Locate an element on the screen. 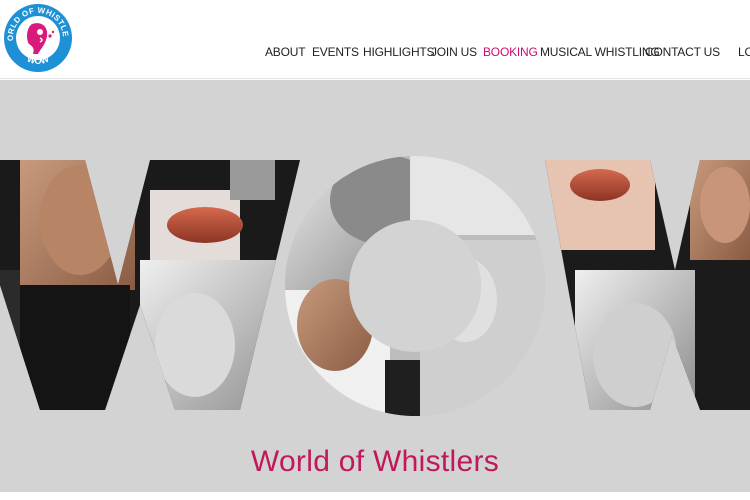 The image size is (750, 500). nav-item-join-us: JOIN US is located at coordinates (454, 52).